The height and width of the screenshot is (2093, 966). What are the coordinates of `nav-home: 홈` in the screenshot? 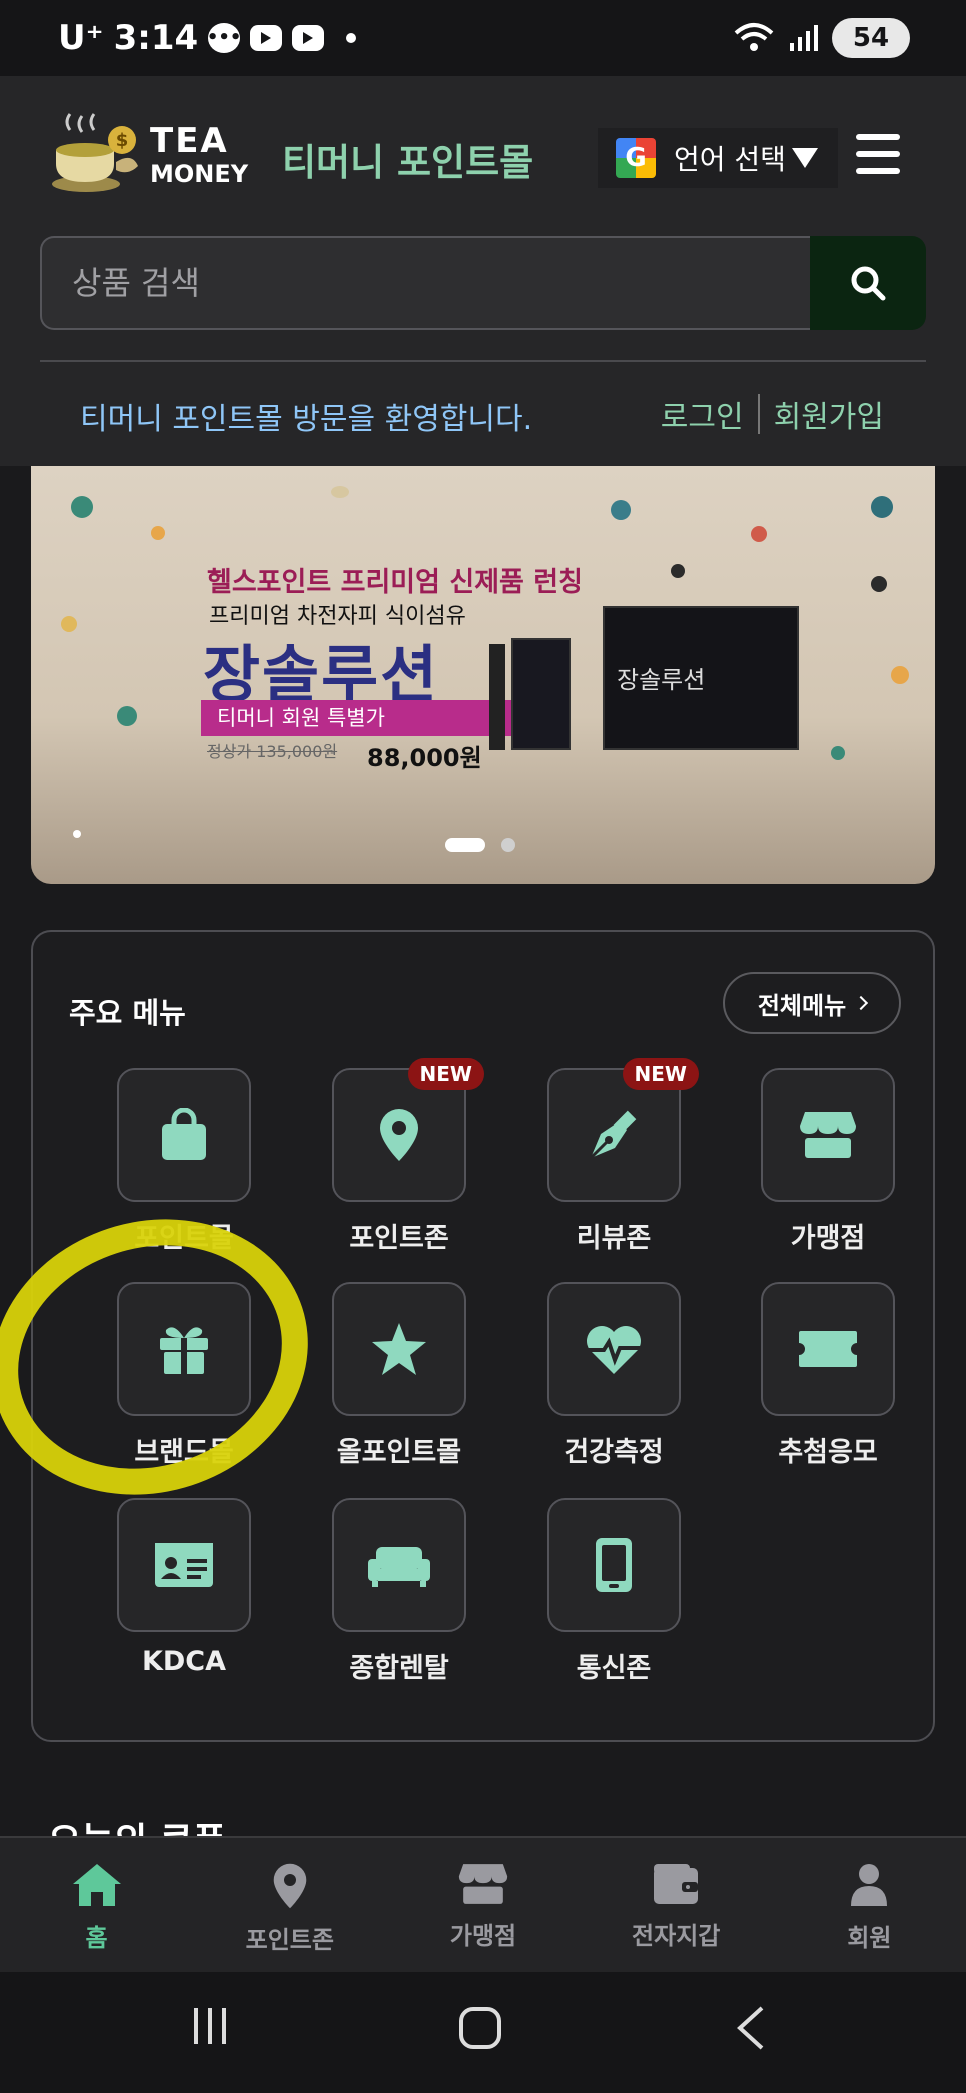 It's located at (96, 1905).